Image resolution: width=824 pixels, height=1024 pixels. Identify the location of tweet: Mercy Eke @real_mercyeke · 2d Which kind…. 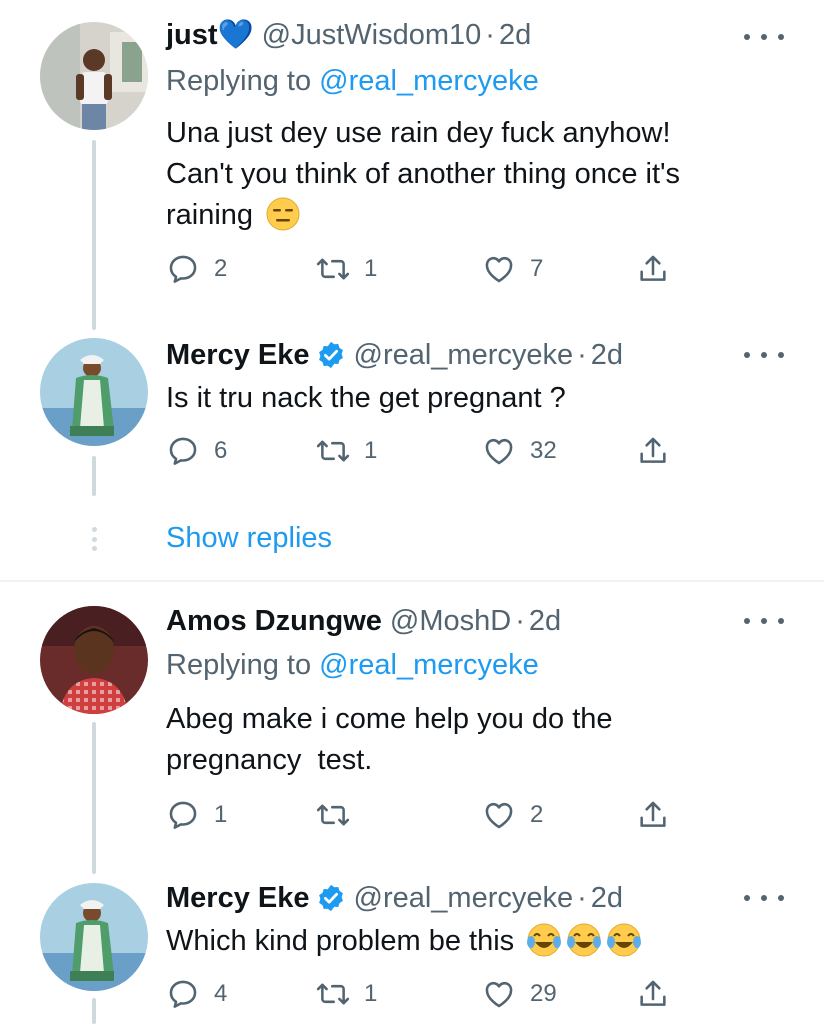
(412, 949).